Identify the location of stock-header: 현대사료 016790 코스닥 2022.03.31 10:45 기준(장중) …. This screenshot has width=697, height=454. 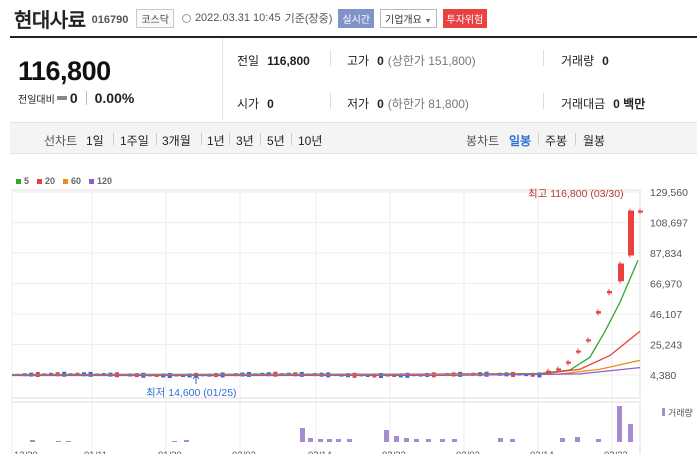
(348, 18).